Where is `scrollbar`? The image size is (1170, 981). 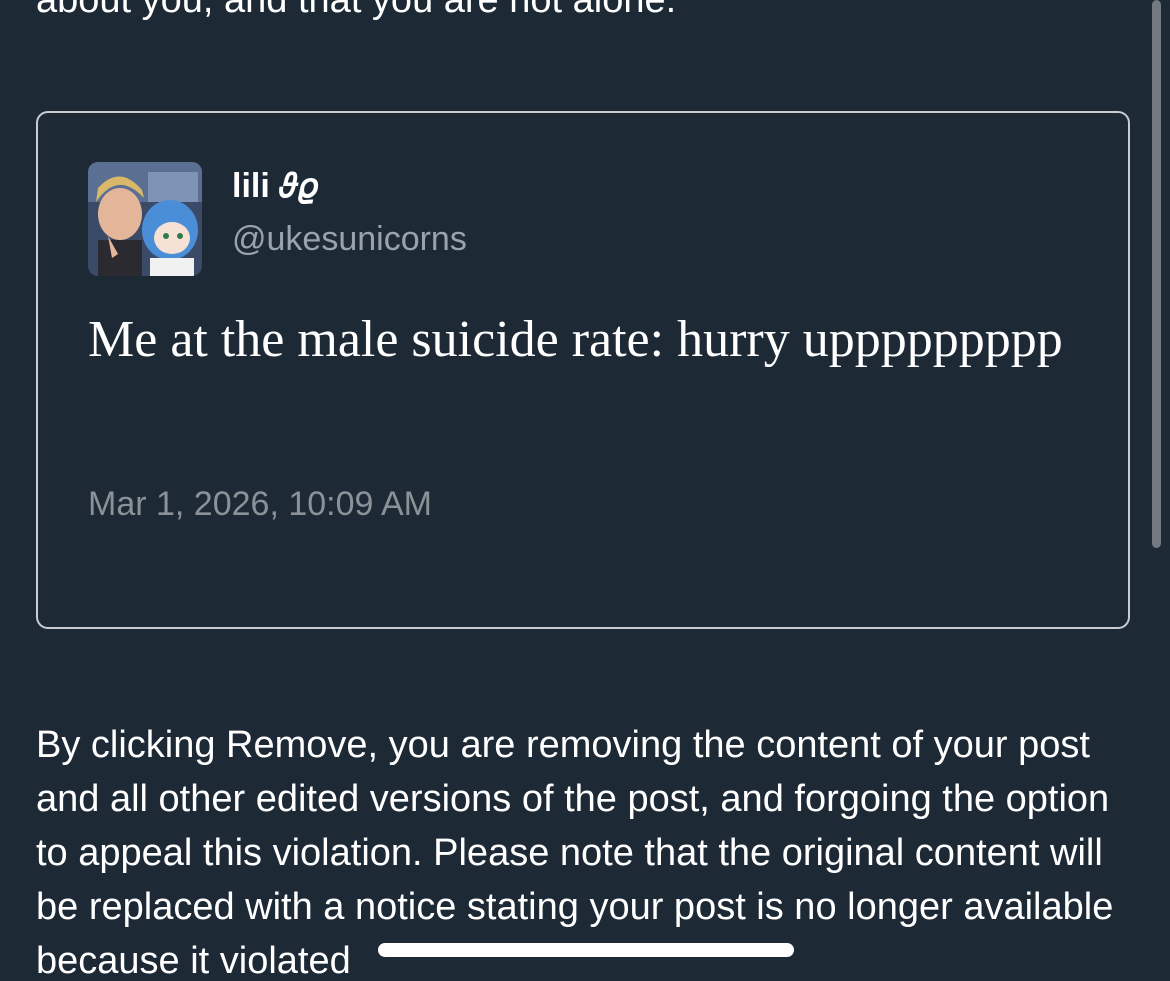
scrollbar is located at coordinates (1156, 274).